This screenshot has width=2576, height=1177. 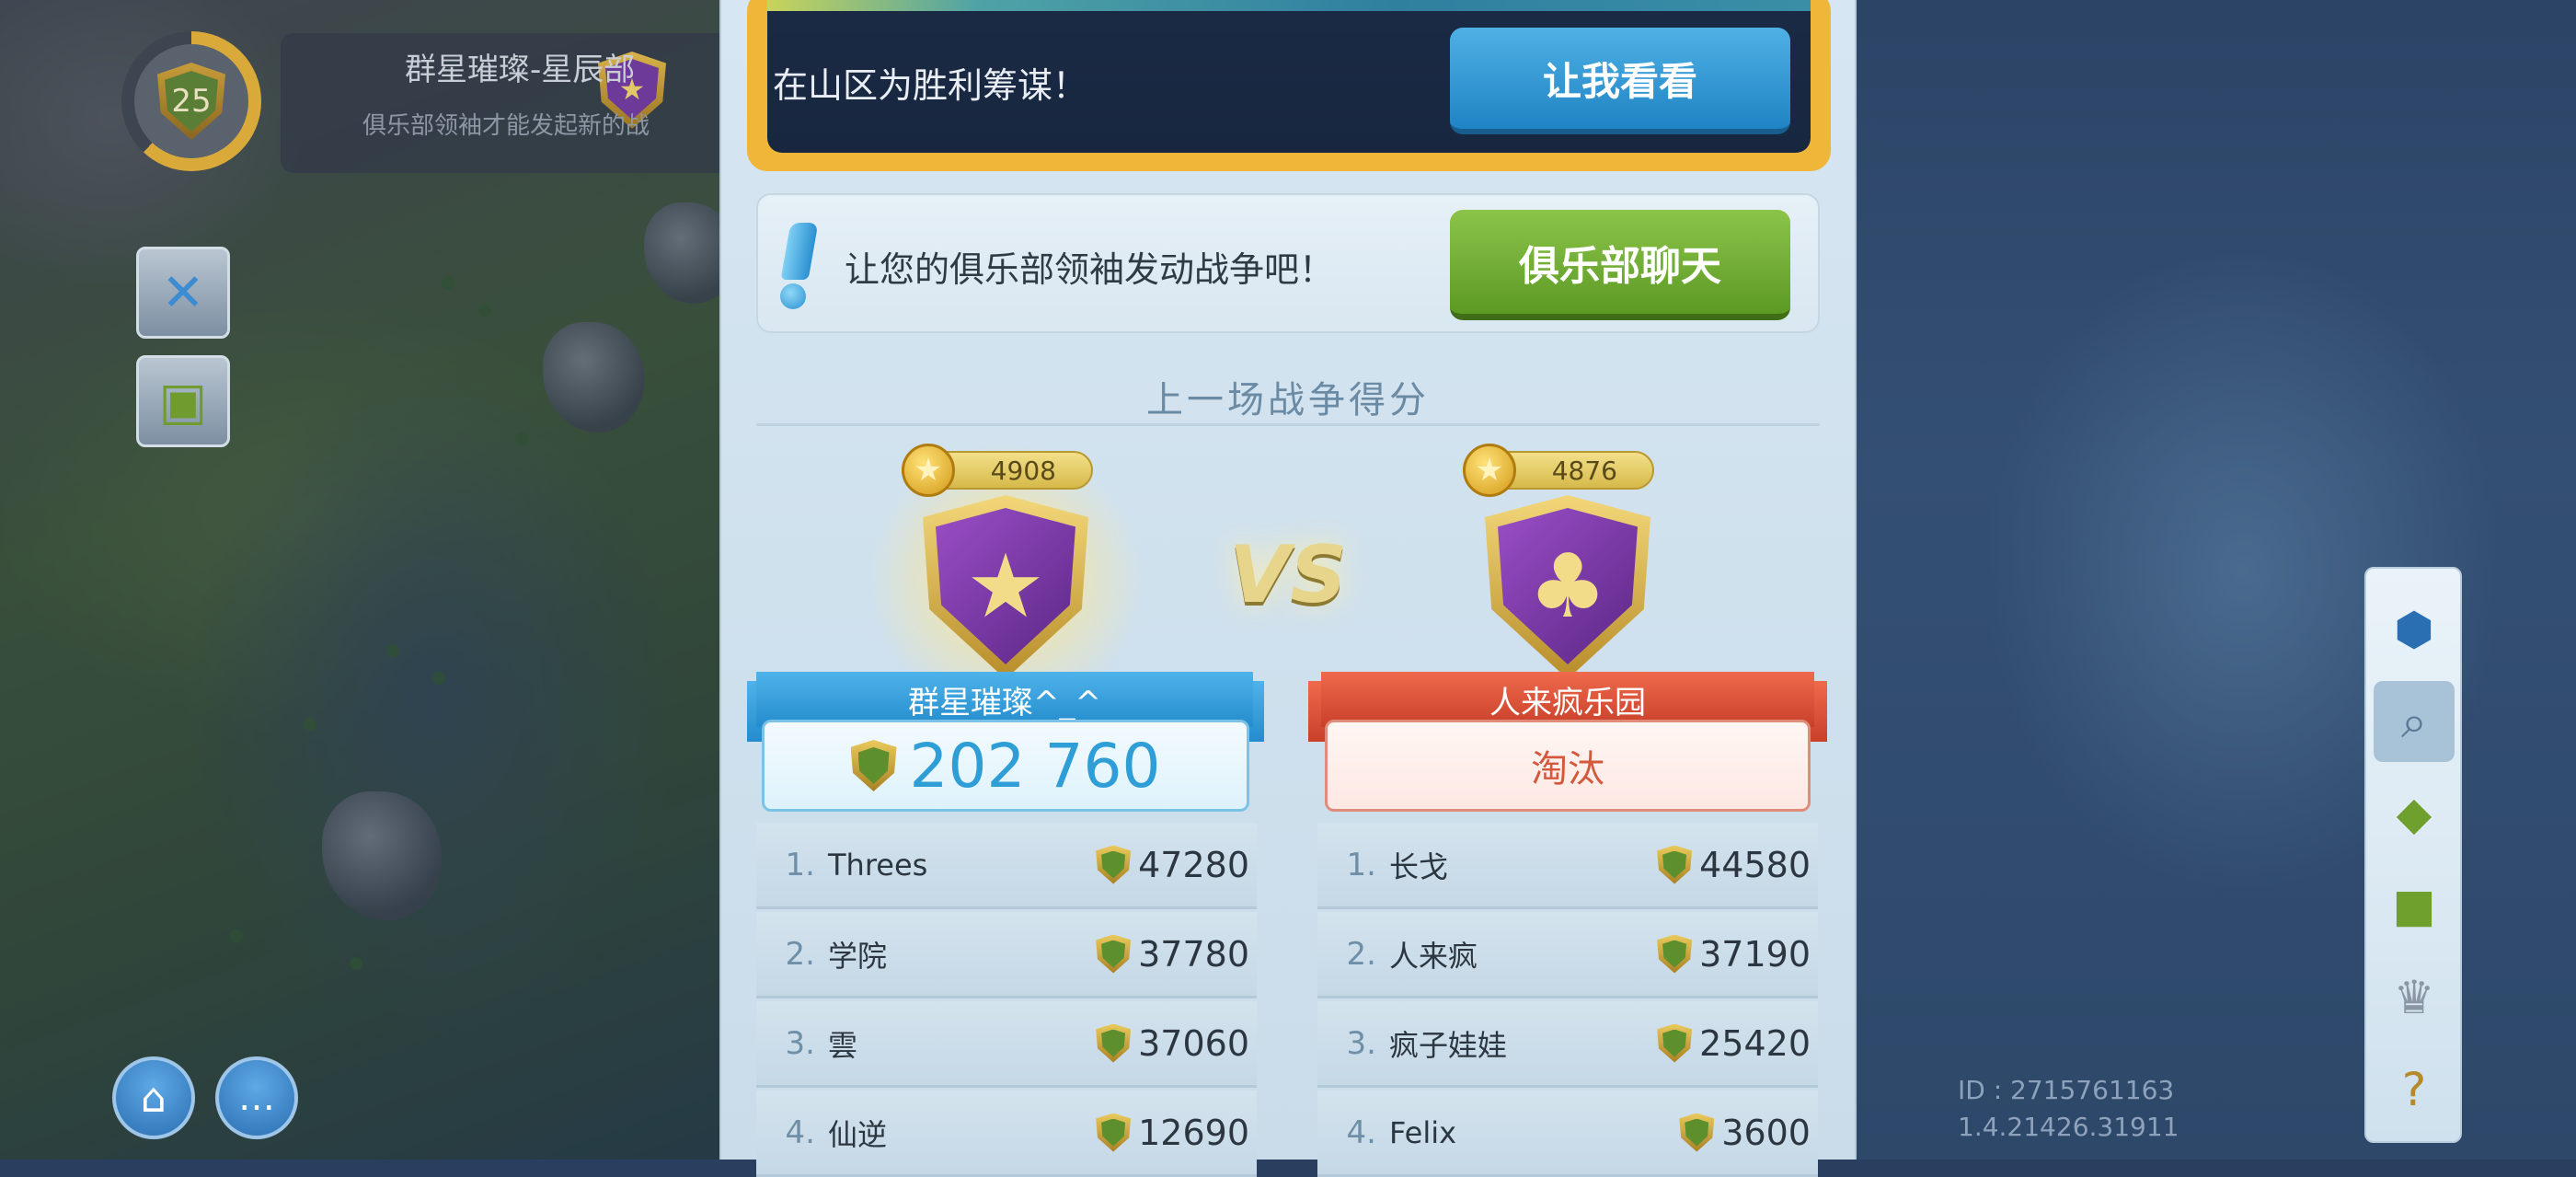 What do you see at coordinates (1035, 766) in the screenshot?
I see `left-team-score: 202 760` at bounding box center [1035, 766].